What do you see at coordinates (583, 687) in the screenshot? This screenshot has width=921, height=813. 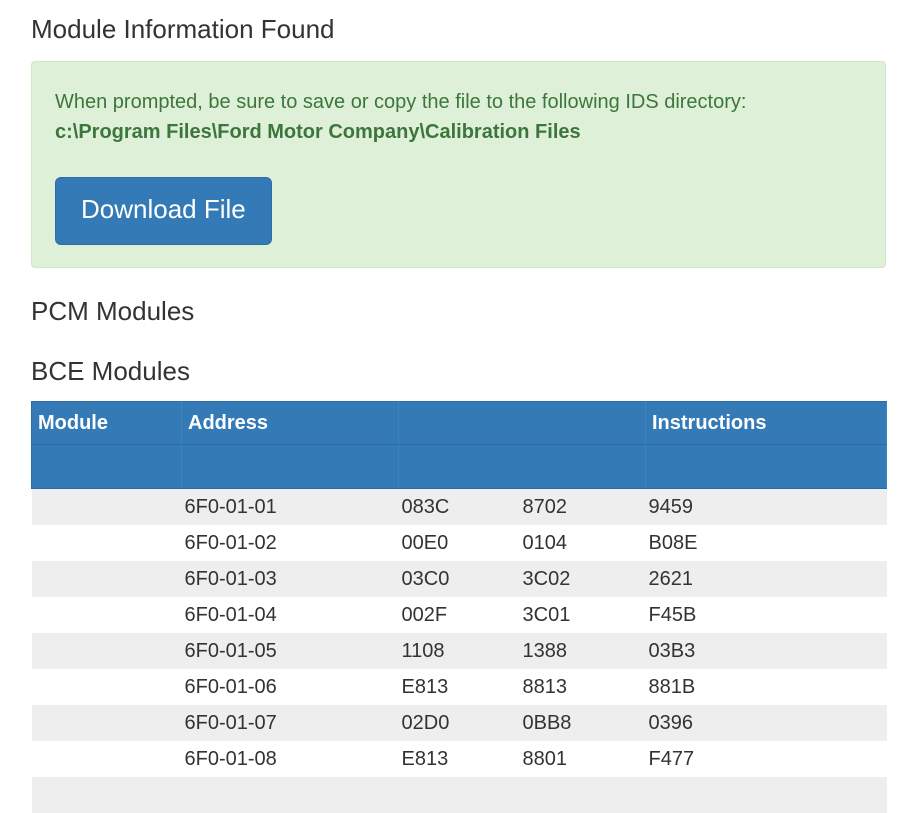 I see `cell-value-2: 8813` at bounding box center [583, 687].